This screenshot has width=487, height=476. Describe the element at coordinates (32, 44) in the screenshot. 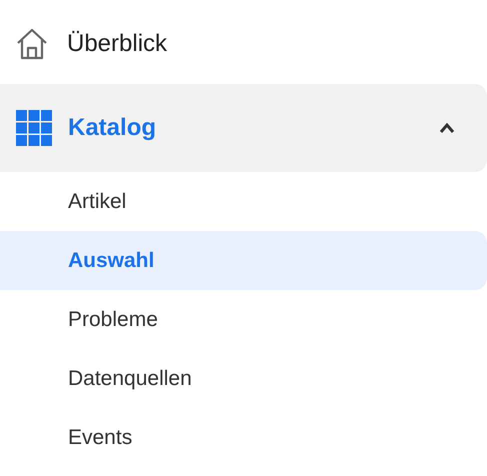

I see `home-icon` at that location.